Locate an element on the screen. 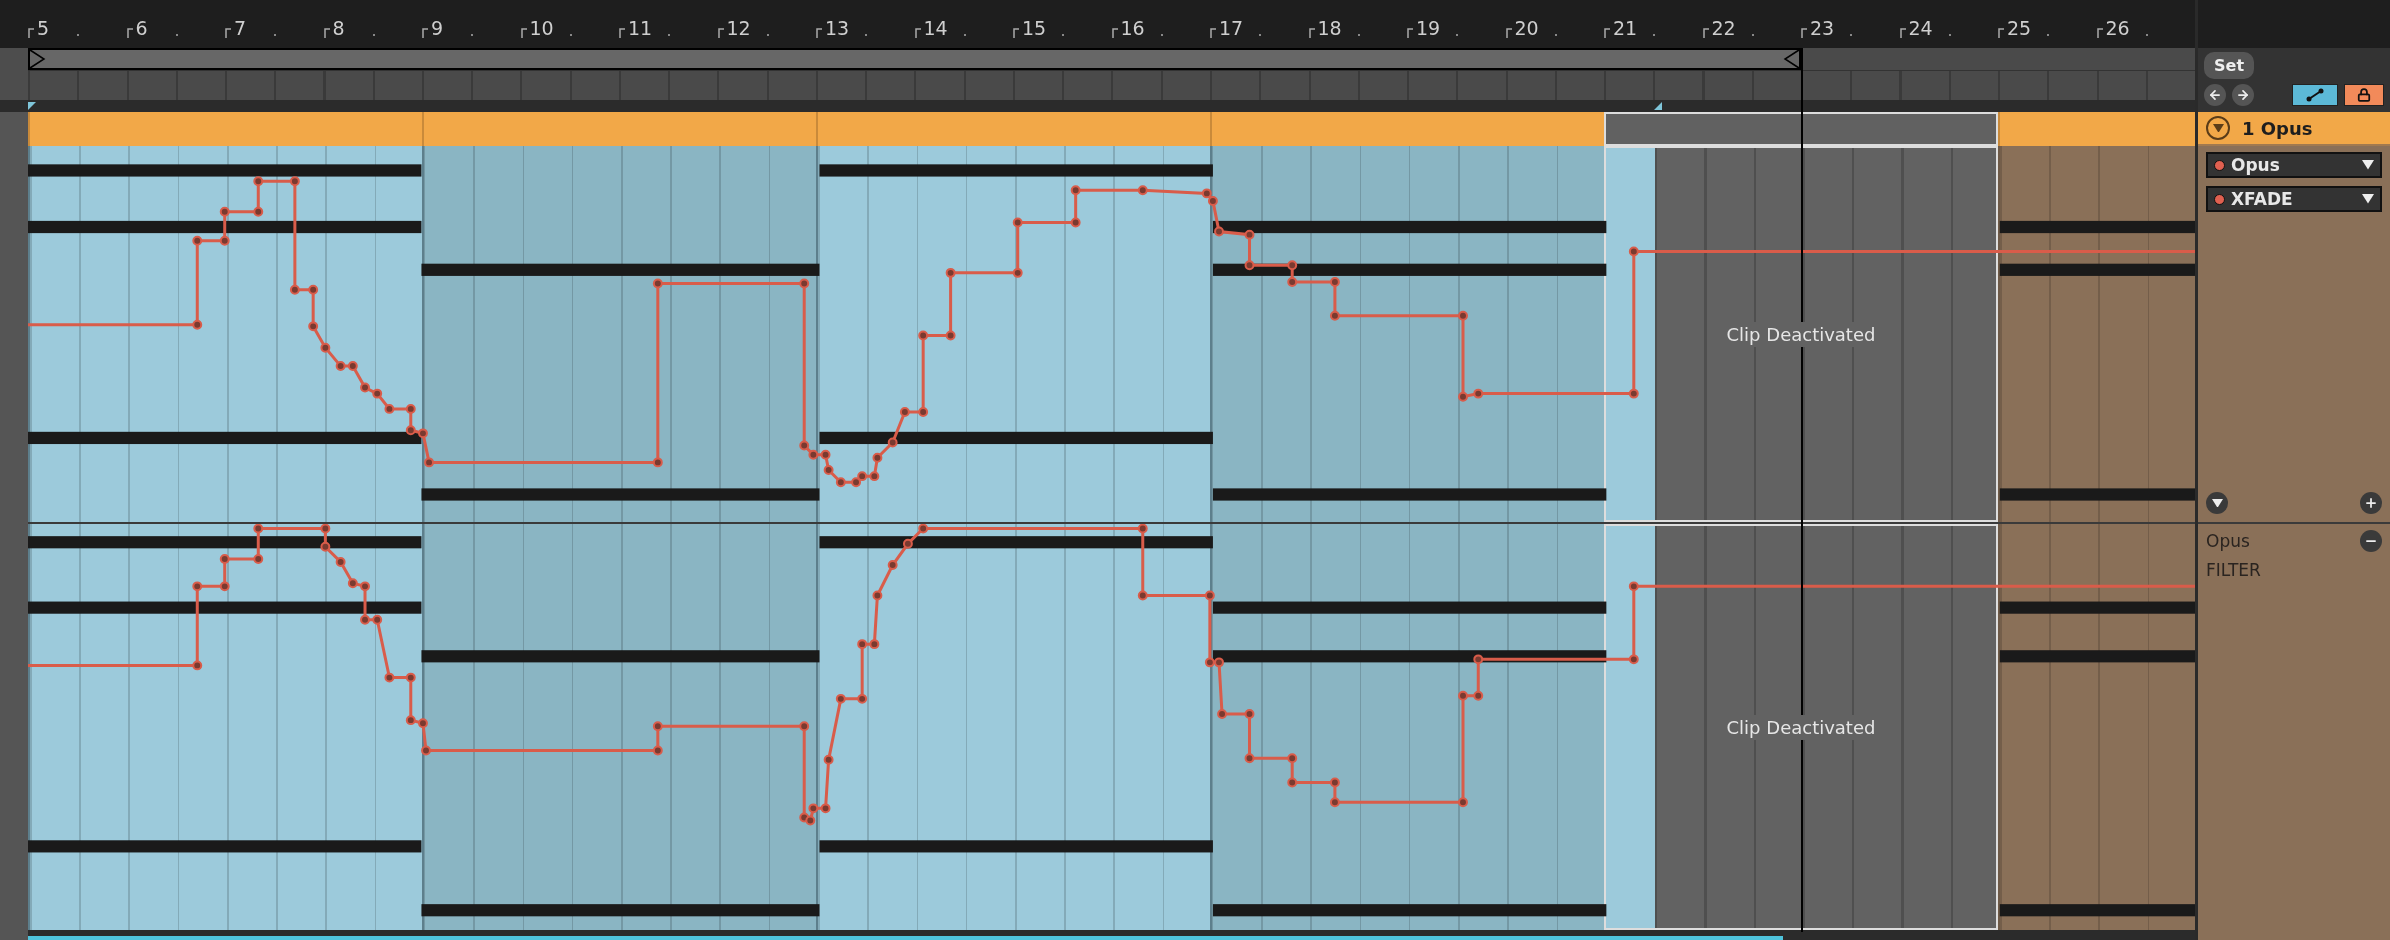 The image size is (2390, 940). track-name: 1 Opus is located at coordinates (2277, 128).